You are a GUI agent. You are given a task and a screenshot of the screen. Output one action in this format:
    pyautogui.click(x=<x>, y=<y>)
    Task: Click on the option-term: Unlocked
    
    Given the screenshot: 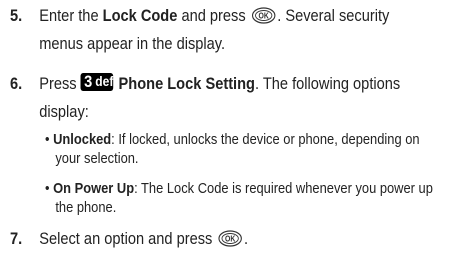 What is the action you would take?
    pyautogui.click(x=82, y=139)
    